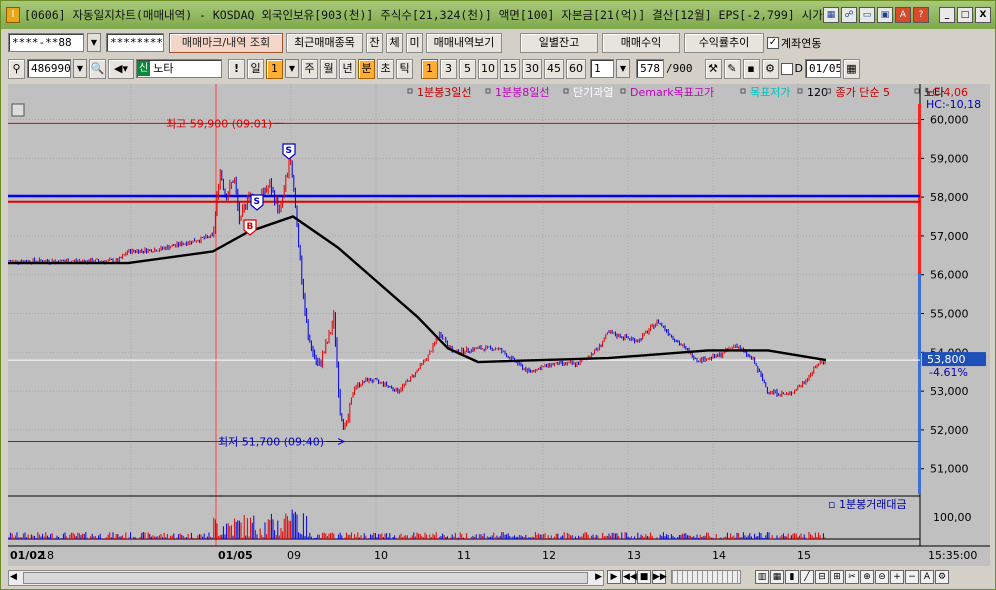 Image resolution: width=996 pixels, height=590 pixels. I want to click on link-icon: ☍, so click(849, 15).